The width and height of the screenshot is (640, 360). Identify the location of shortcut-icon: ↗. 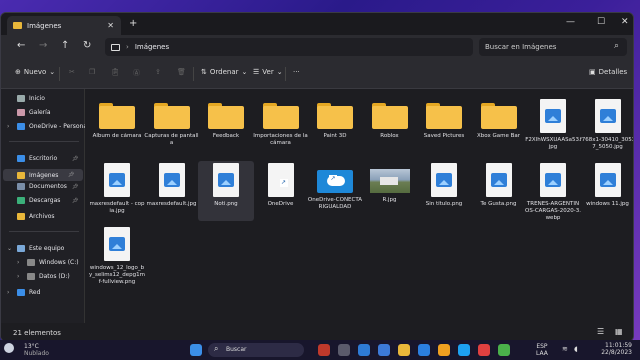
(280, 180).